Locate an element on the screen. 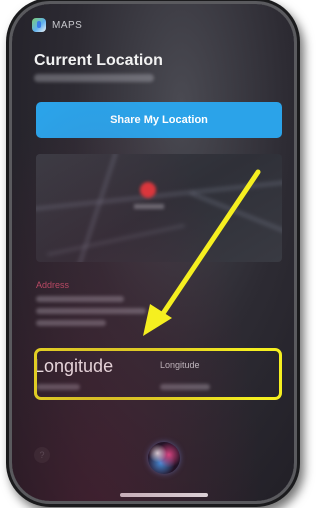 The width and height of the screenshot is (320, 508). longitude-highlight-box is located at coordinates (158, 374).